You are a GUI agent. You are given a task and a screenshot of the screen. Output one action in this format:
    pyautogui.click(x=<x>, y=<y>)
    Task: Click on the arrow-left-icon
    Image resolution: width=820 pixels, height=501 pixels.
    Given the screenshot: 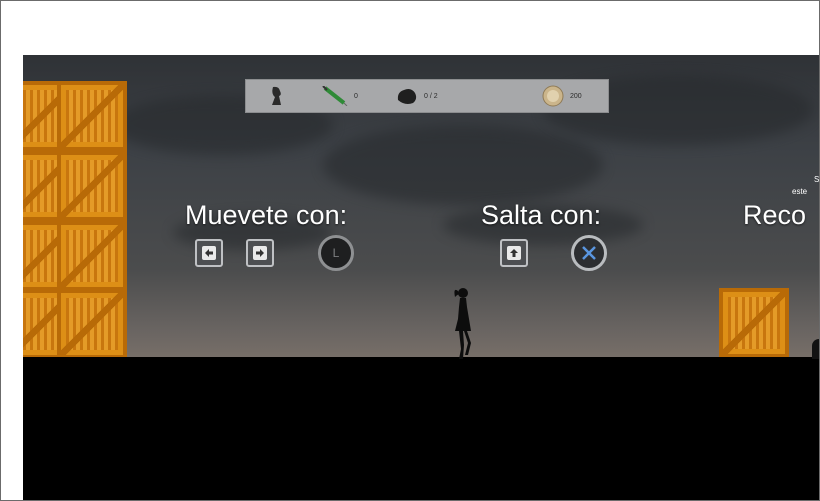 What is the action you would take?
    pyautogui.click(x=209, y=253)
    